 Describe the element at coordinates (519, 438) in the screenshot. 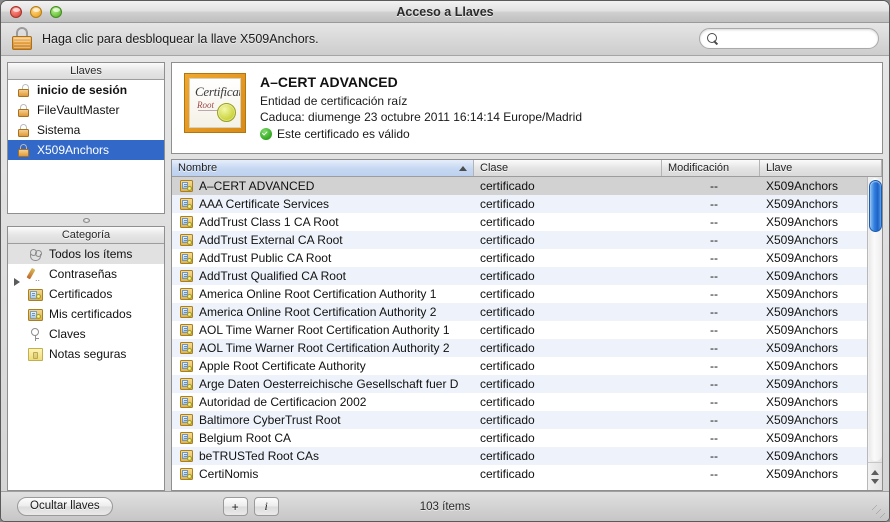

I see `table-row: Belgium Root CA certificado -- X509Anchors` at that location.